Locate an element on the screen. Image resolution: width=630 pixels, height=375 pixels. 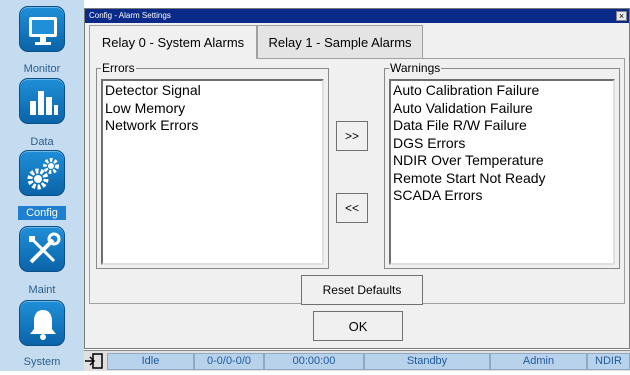
sidebar-item-config: Config is located at coordinates (42, 185).